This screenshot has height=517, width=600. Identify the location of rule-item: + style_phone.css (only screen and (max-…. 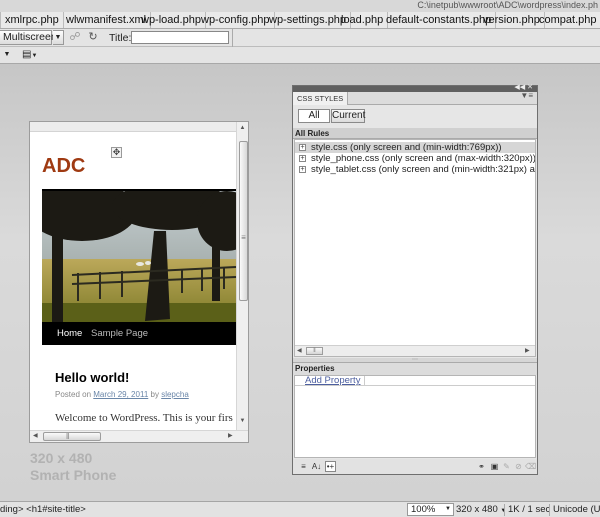
(415, 158).